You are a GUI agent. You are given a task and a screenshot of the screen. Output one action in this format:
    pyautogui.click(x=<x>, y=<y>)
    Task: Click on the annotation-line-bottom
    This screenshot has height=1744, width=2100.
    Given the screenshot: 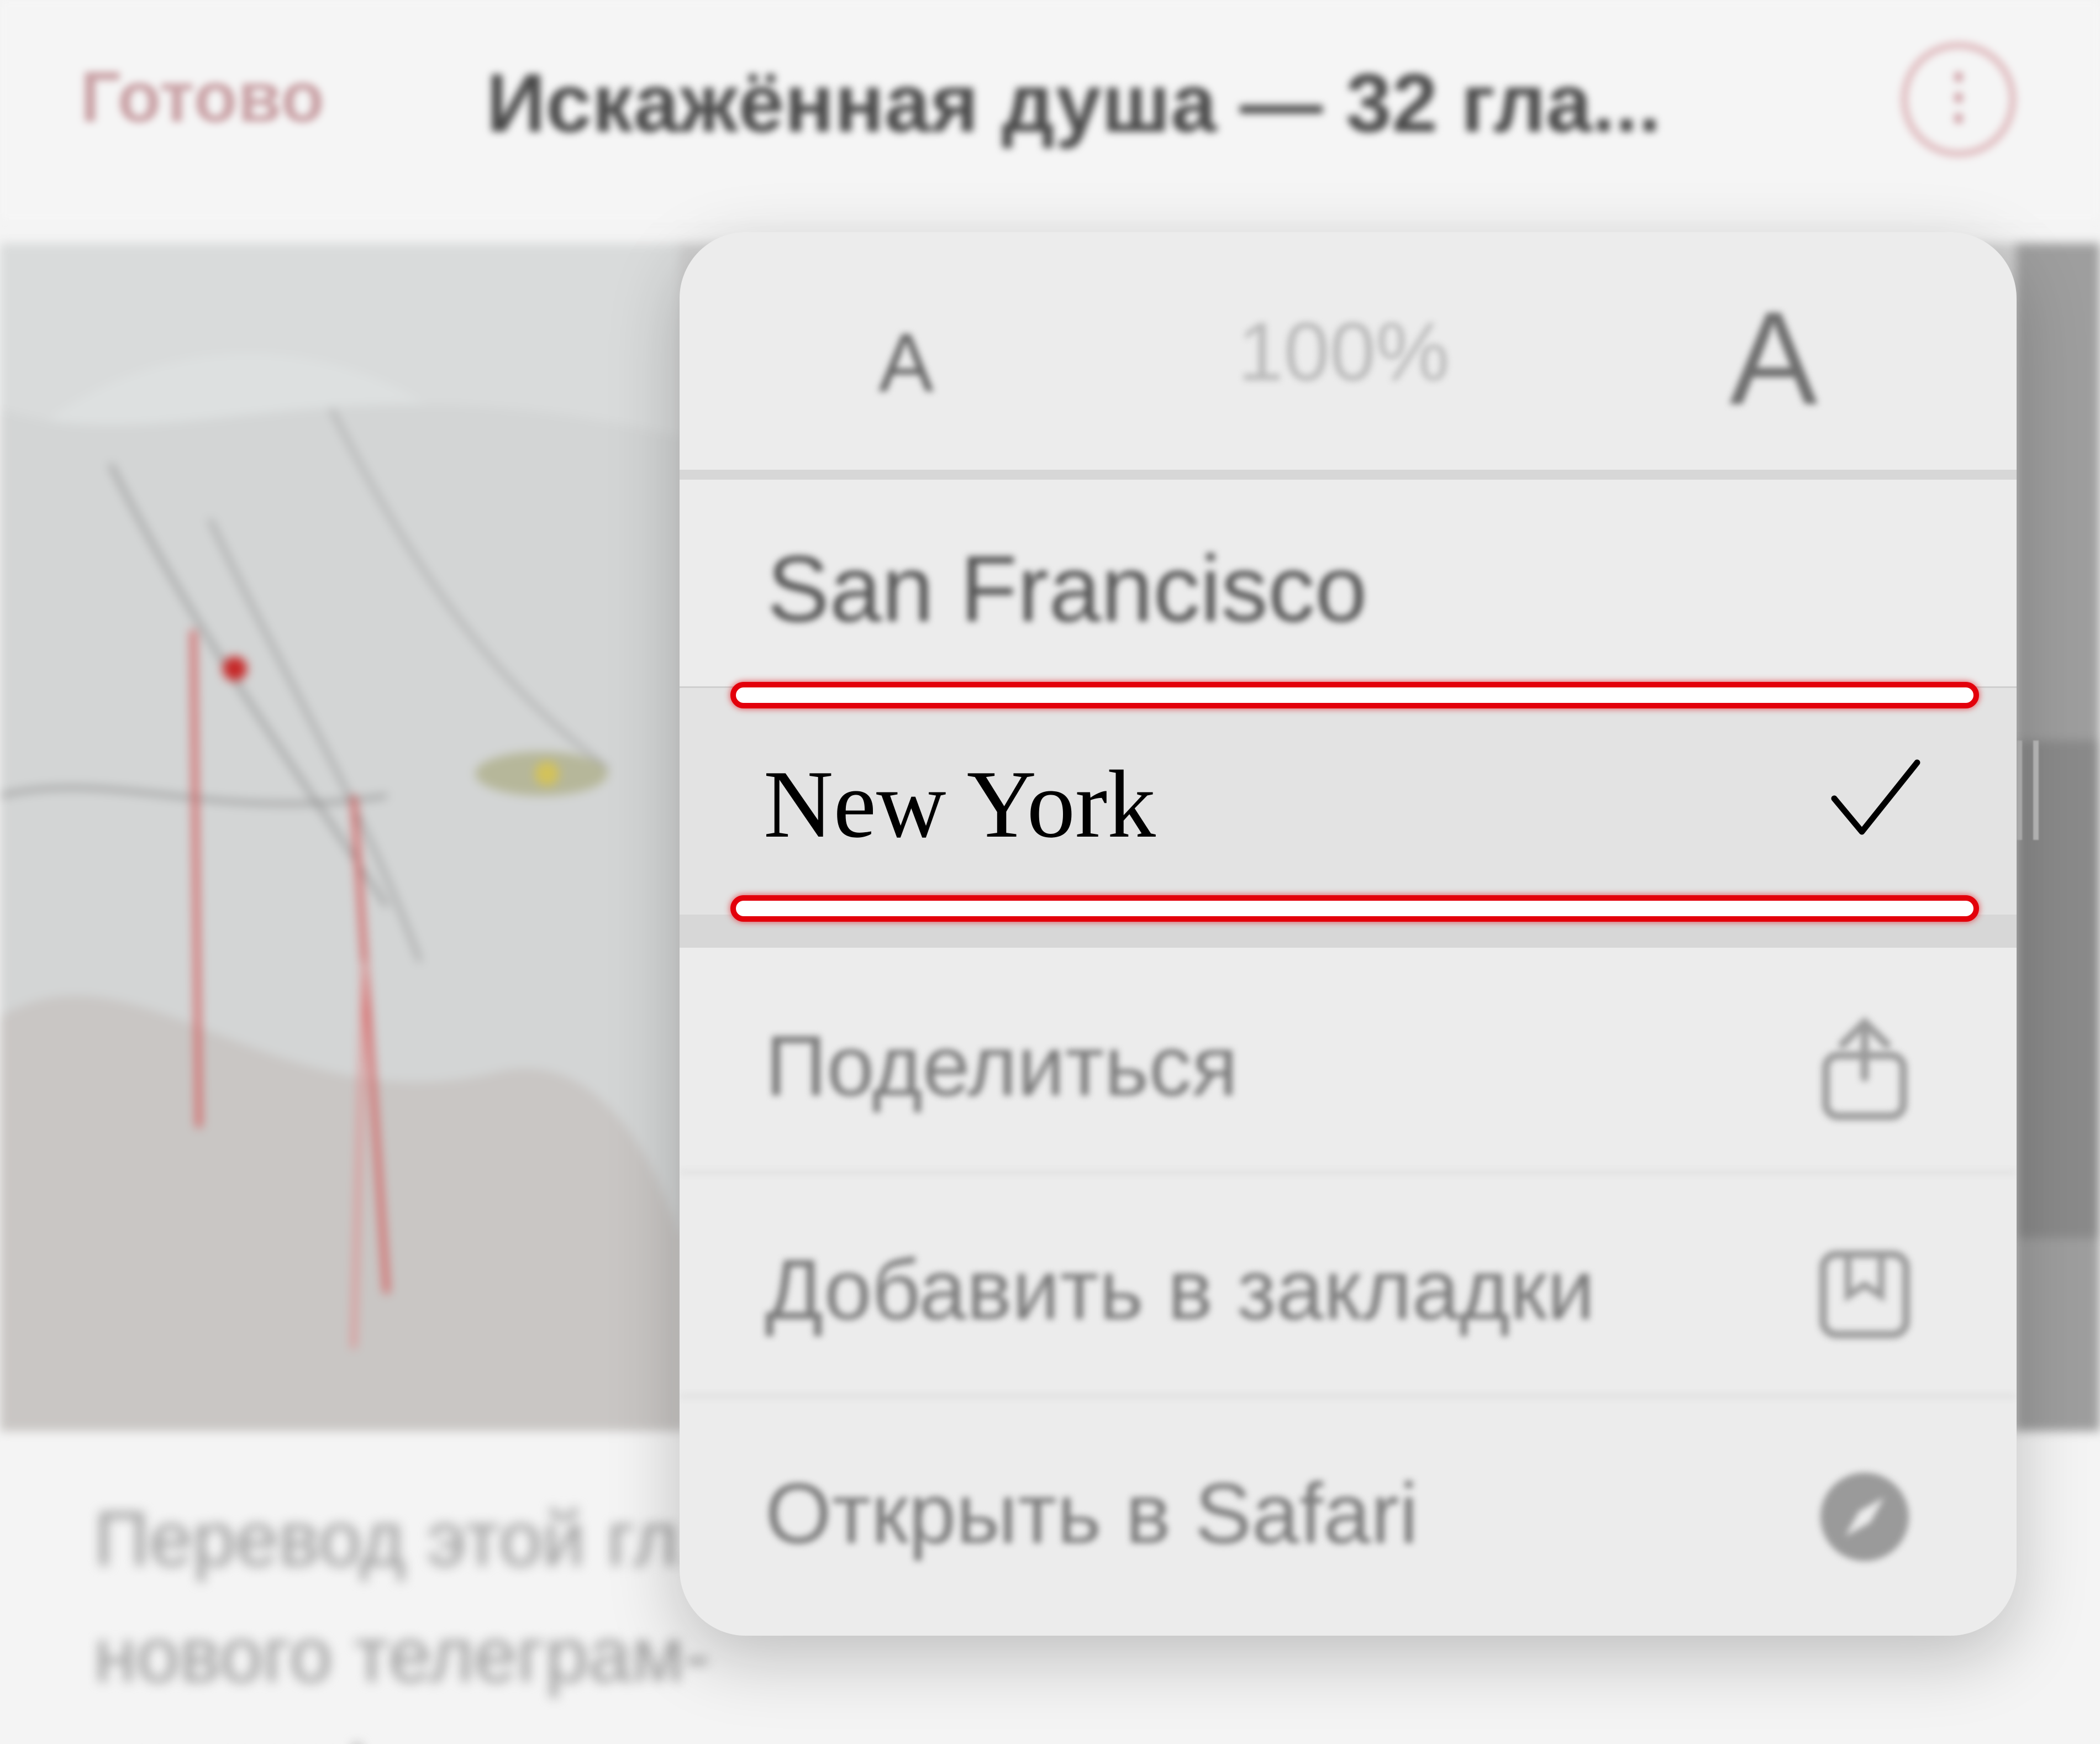 What is the action you would take?
    pyautogui.click(x=1354, y=908)
    